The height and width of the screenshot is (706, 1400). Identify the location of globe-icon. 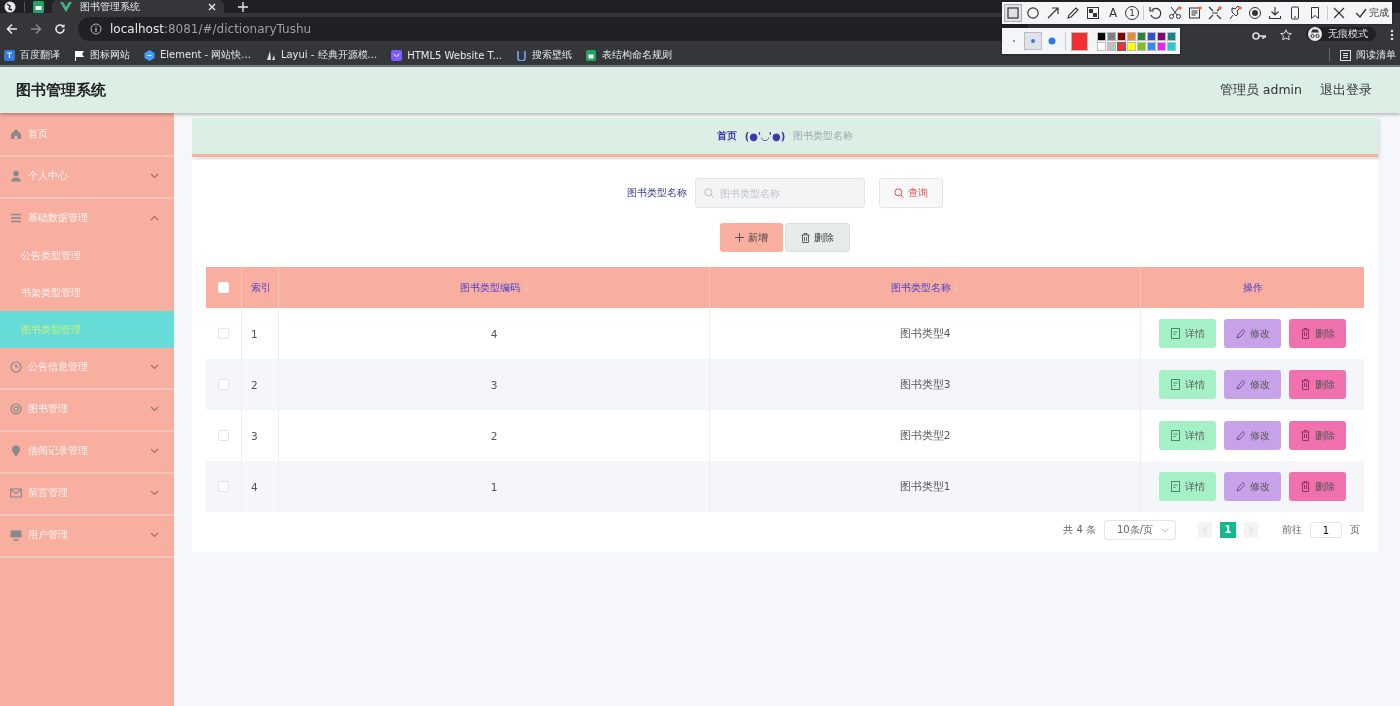
(10, 6).